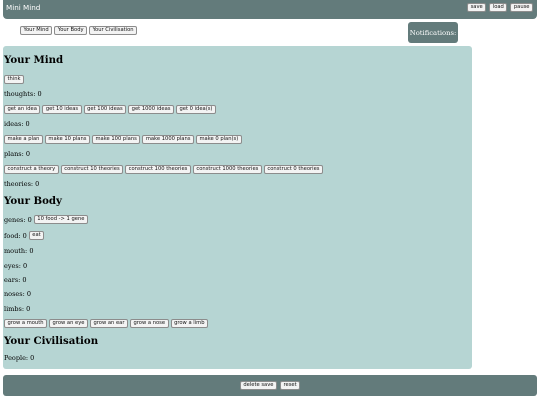  I want to click on get-100-ideas-button: get 100 ideas, so click(105, 109).